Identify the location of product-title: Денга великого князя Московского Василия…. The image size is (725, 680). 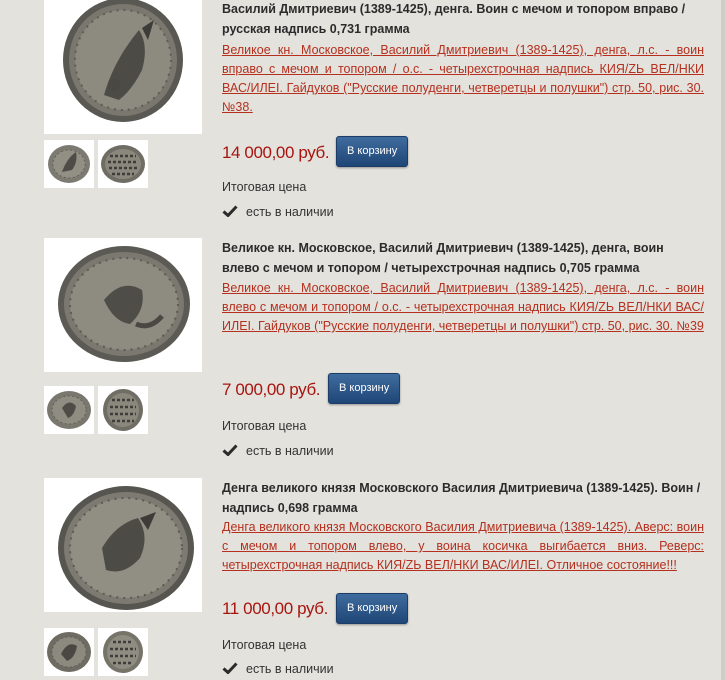
(462, 498).